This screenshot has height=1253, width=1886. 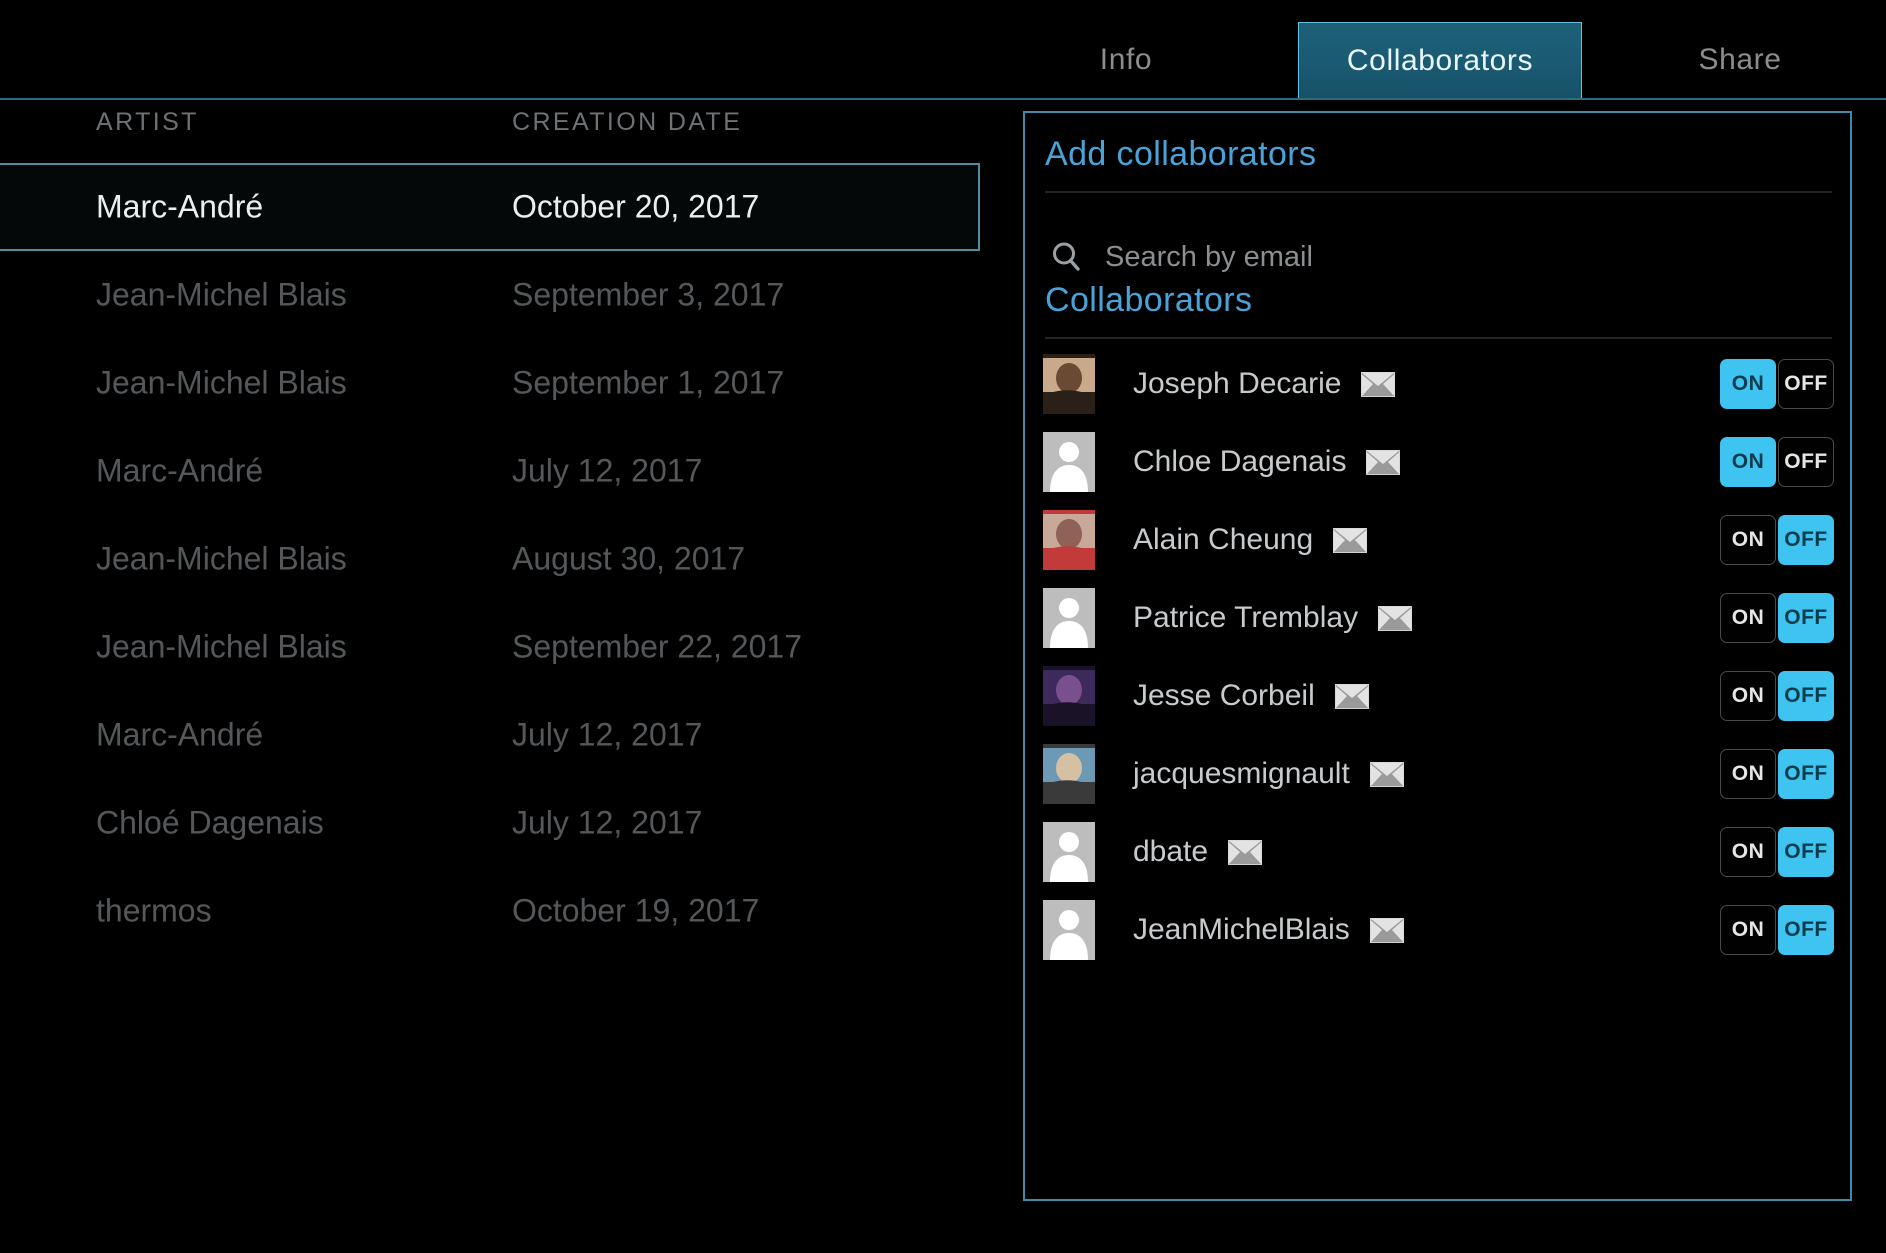 I want to click on add-collaborators-heading: Add collaborators, so click(x=1181, y=154).